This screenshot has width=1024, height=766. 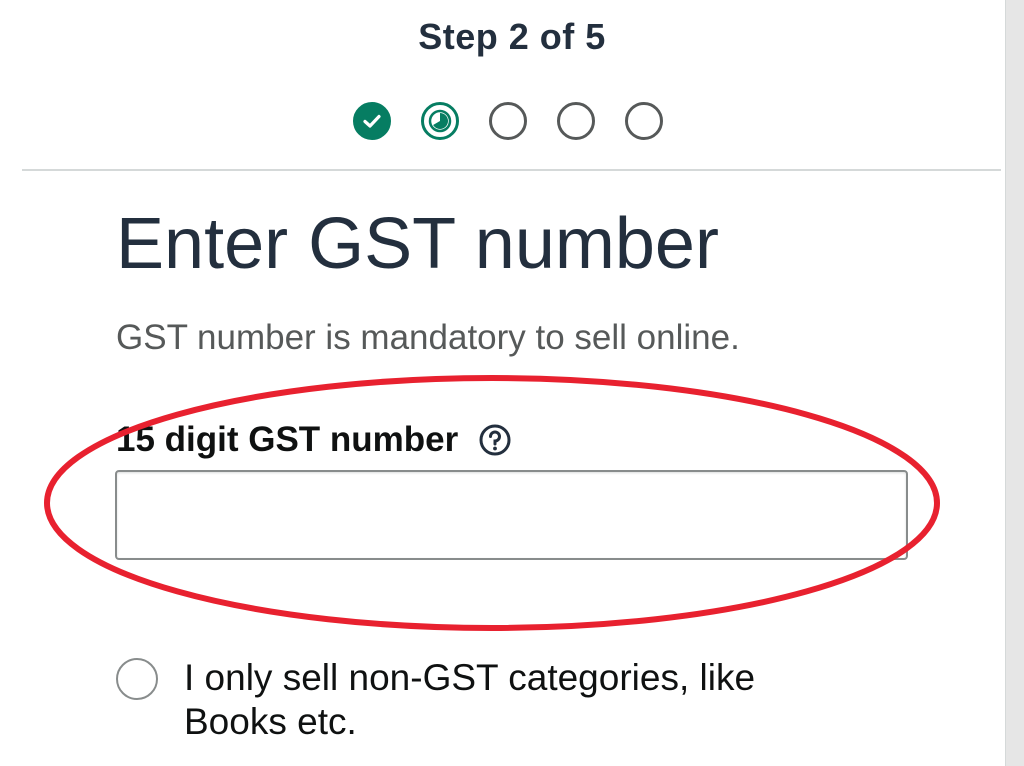 I want to click on page-title: Enter GST number, so click(x=417, y=244).